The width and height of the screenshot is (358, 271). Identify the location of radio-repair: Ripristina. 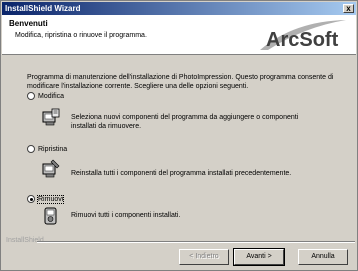
(47, 150).